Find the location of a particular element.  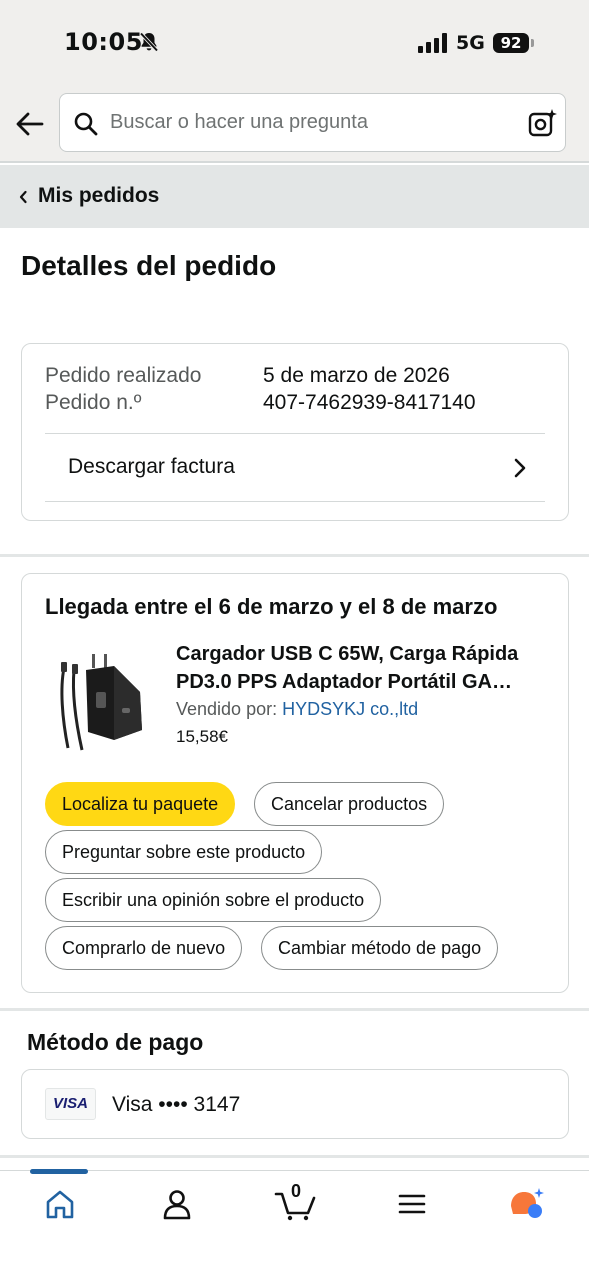

search-box is located at coordinates (312, 122).